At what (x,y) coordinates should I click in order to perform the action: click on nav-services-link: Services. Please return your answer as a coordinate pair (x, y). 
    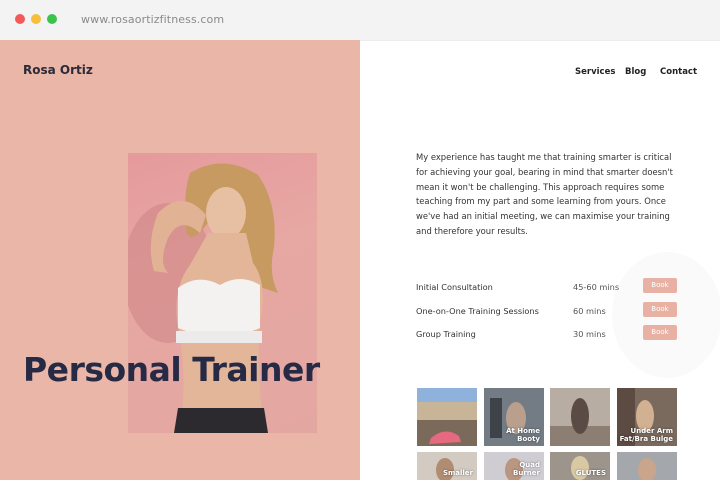
    Looking at the image, I should click on (595, 72).